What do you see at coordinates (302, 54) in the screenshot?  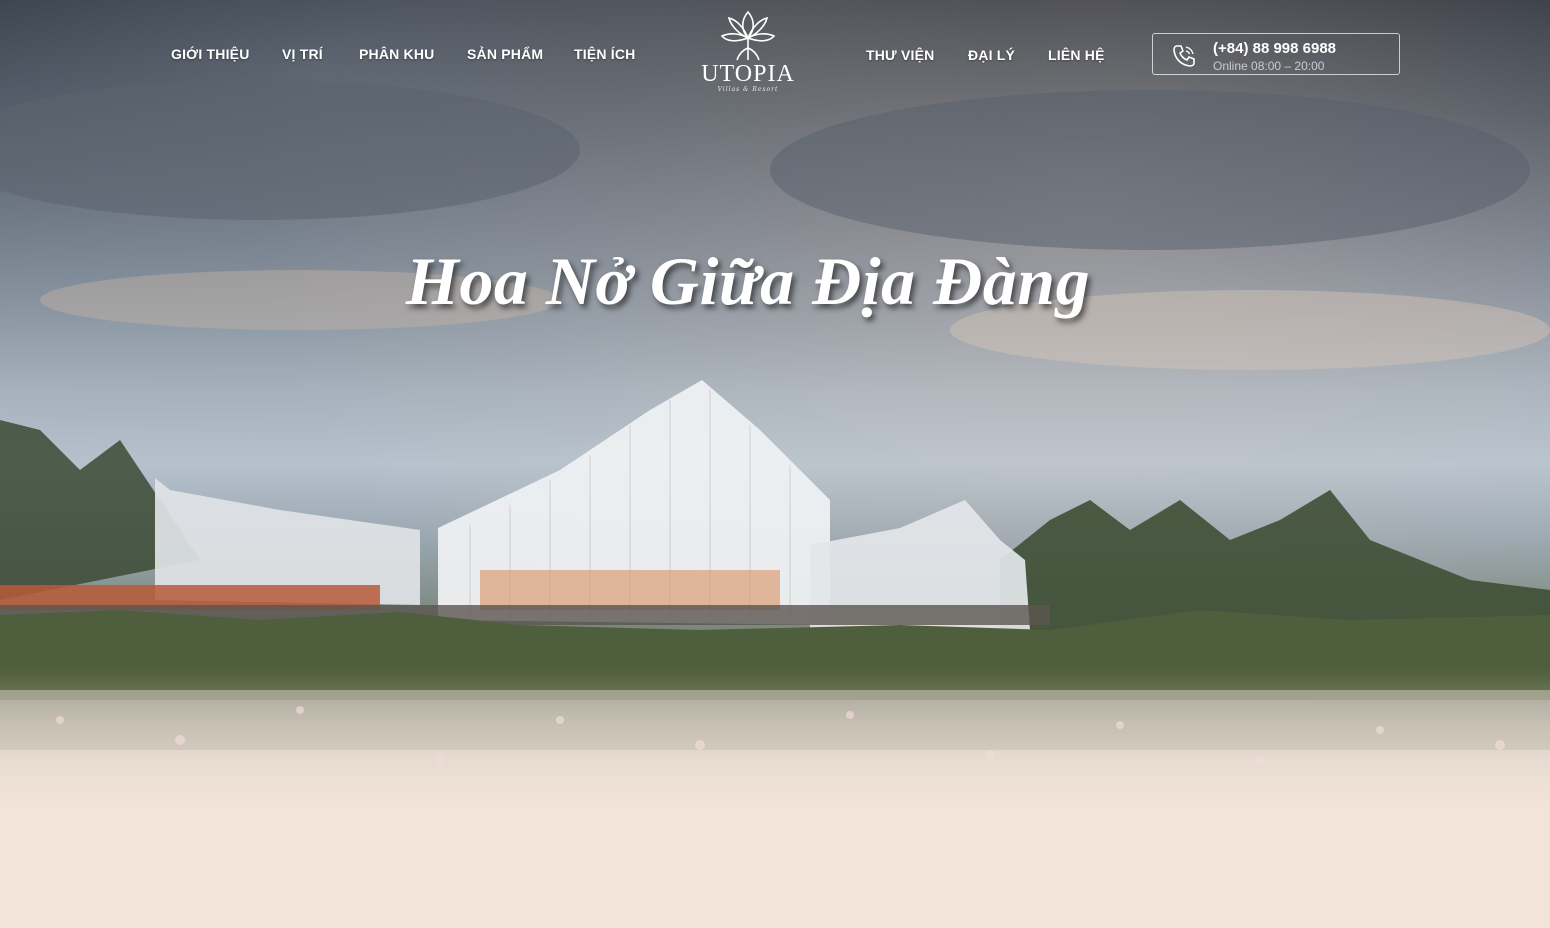 I see `nav-item-vi-tri: VỊ TRÍ` at bounding box center [302, 54].